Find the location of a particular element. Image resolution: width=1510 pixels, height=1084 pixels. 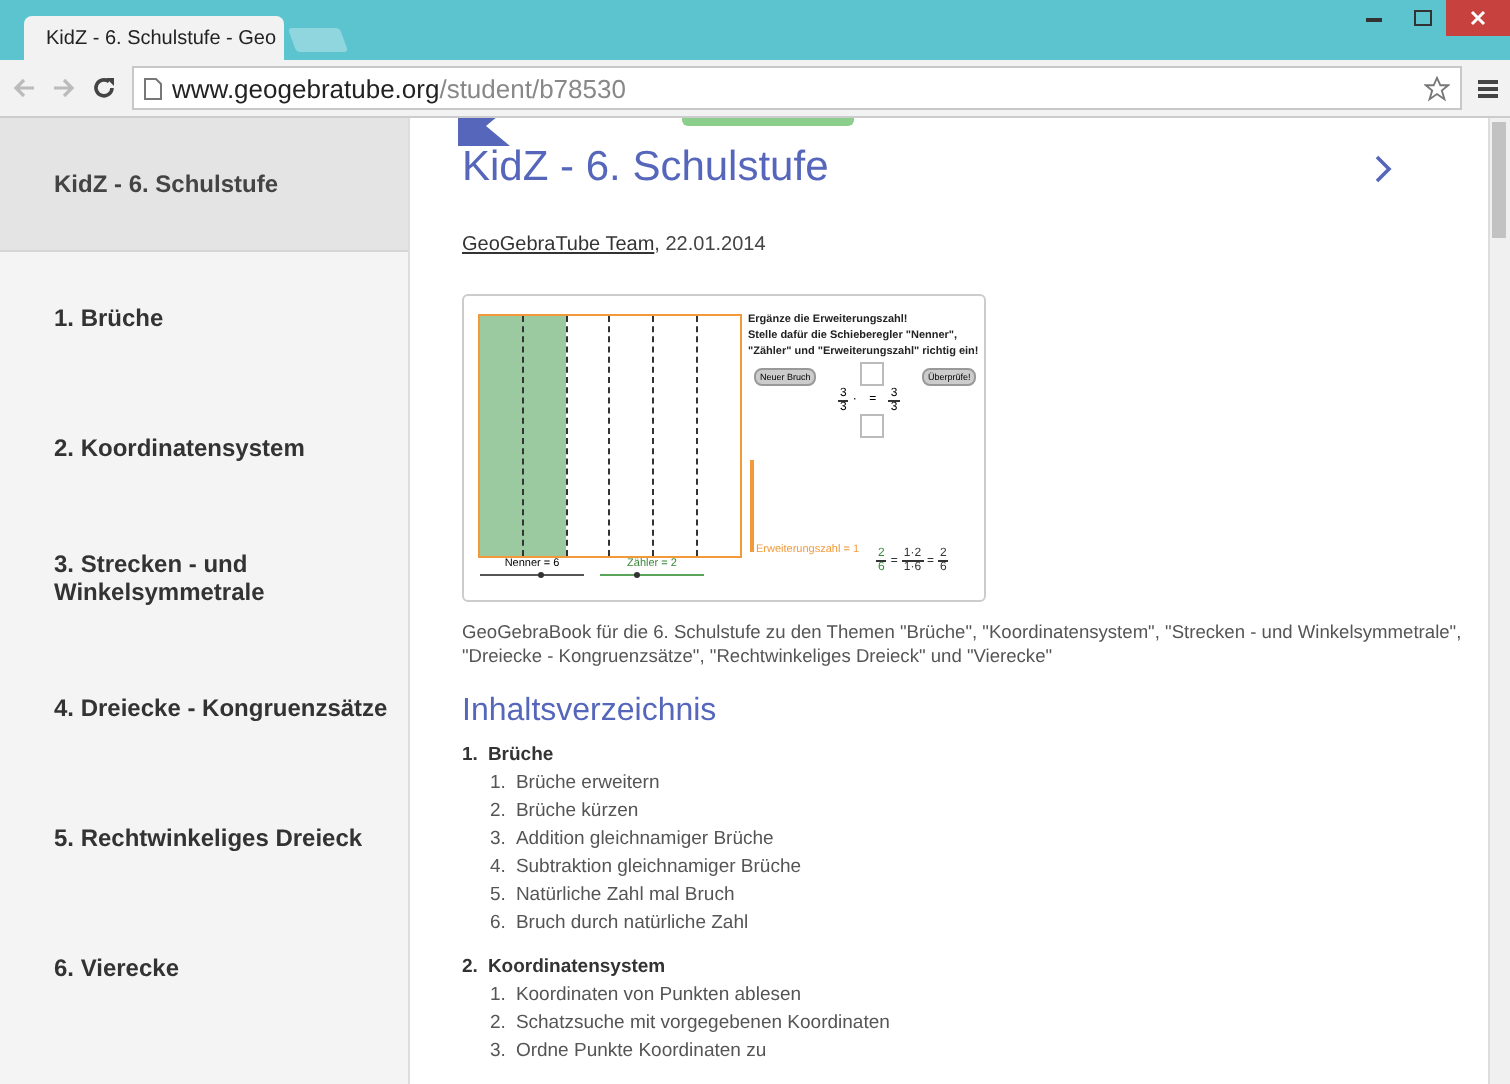

toc-item: 5. Natürliche Zahl mal Bruch is located at coordinates (975, 896).